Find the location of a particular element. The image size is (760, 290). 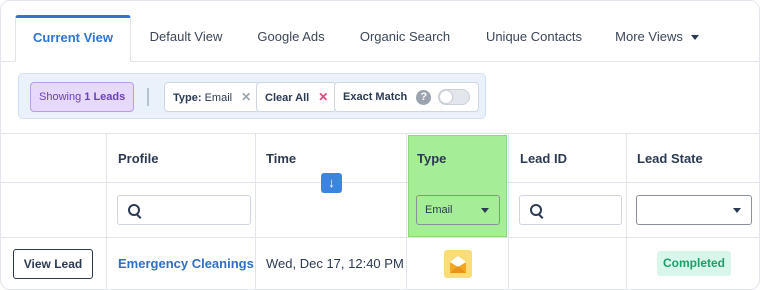

exact-match-label: Exact Match is located at coordinates (375, 97).